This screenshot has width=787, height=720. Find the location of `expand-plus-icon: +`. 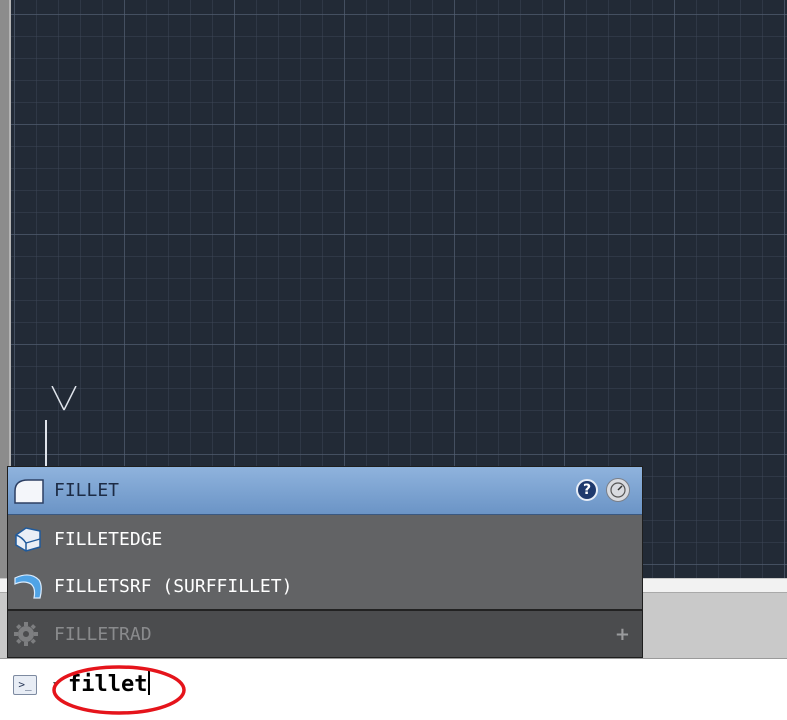

expand-plus-icon: + is located at coordinates (622, 634).